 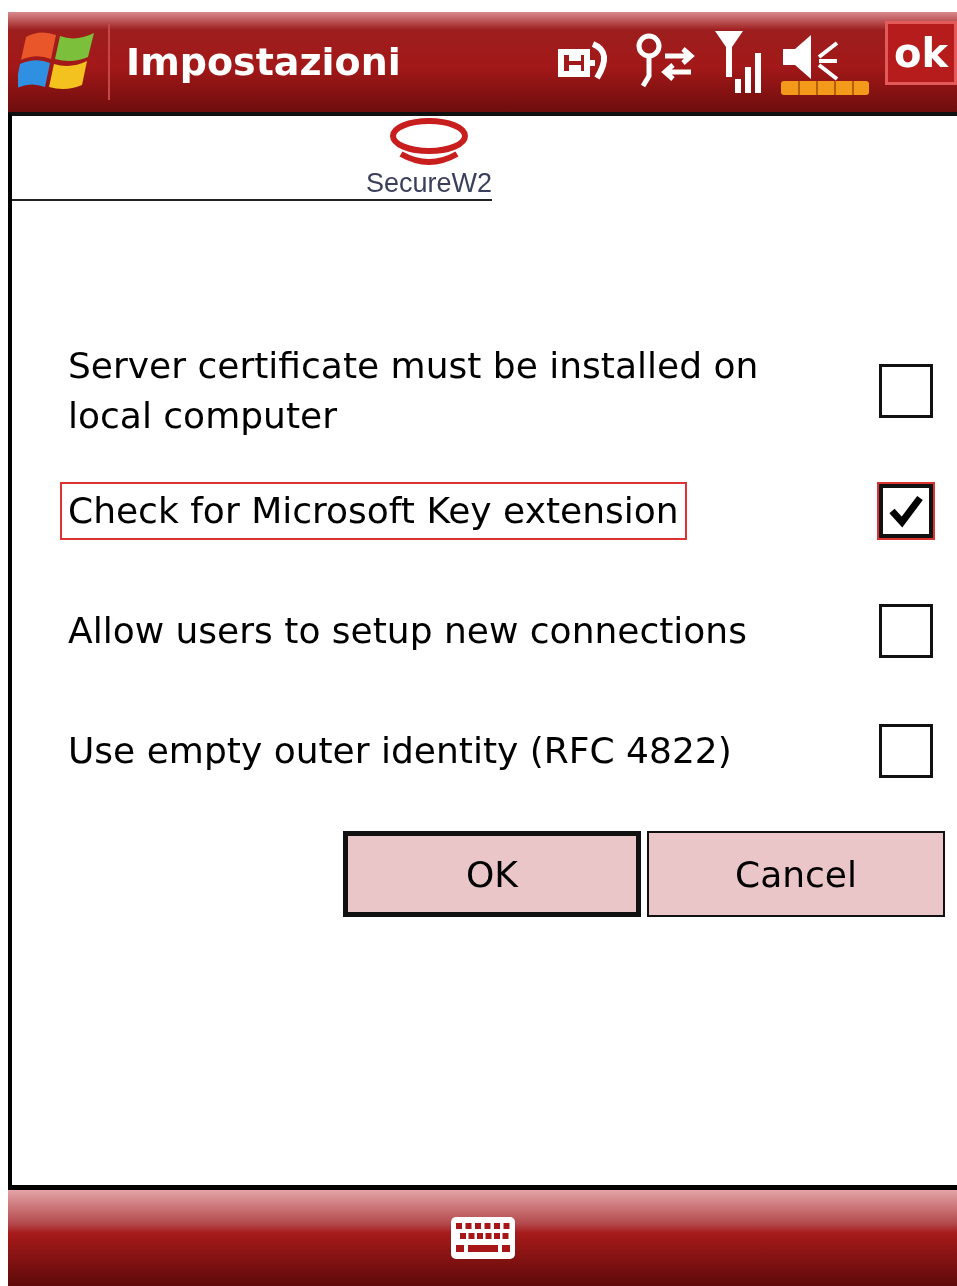 I want to click on ok-button: ok, so click(x=920, y=53).